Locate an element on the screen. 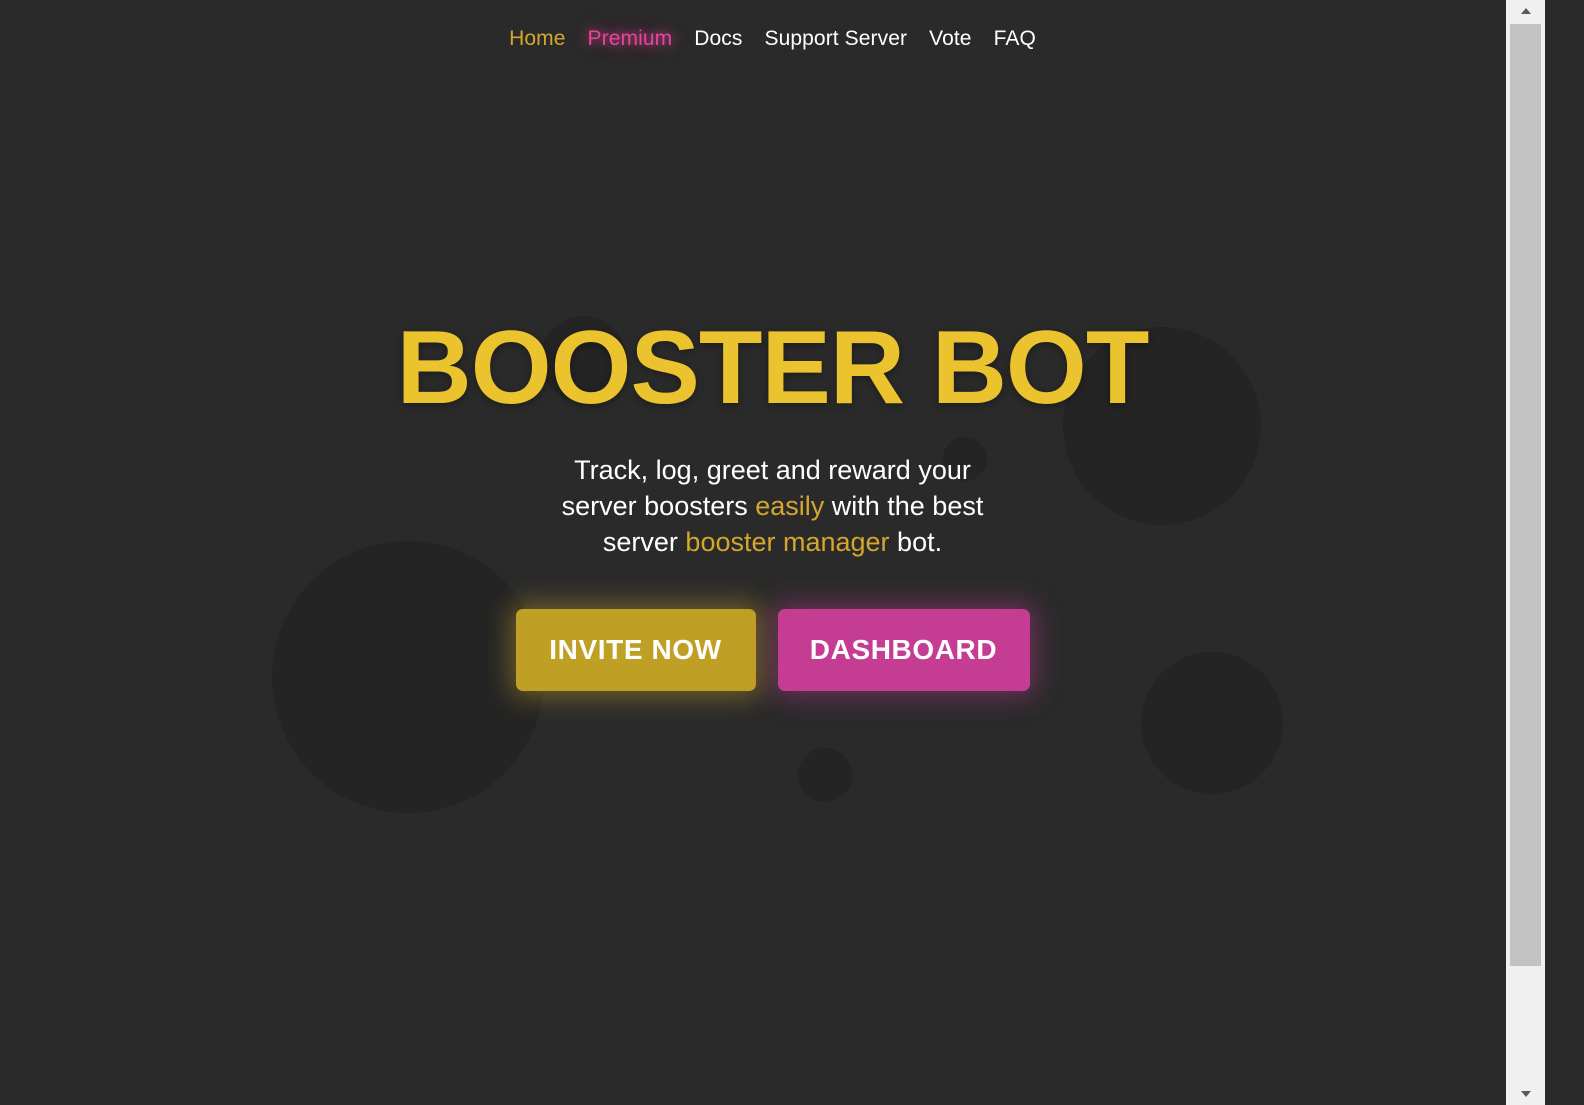 This screenshot has height=1105, width=1584. nav-item-home: Home is located at coordinates (537, 38).